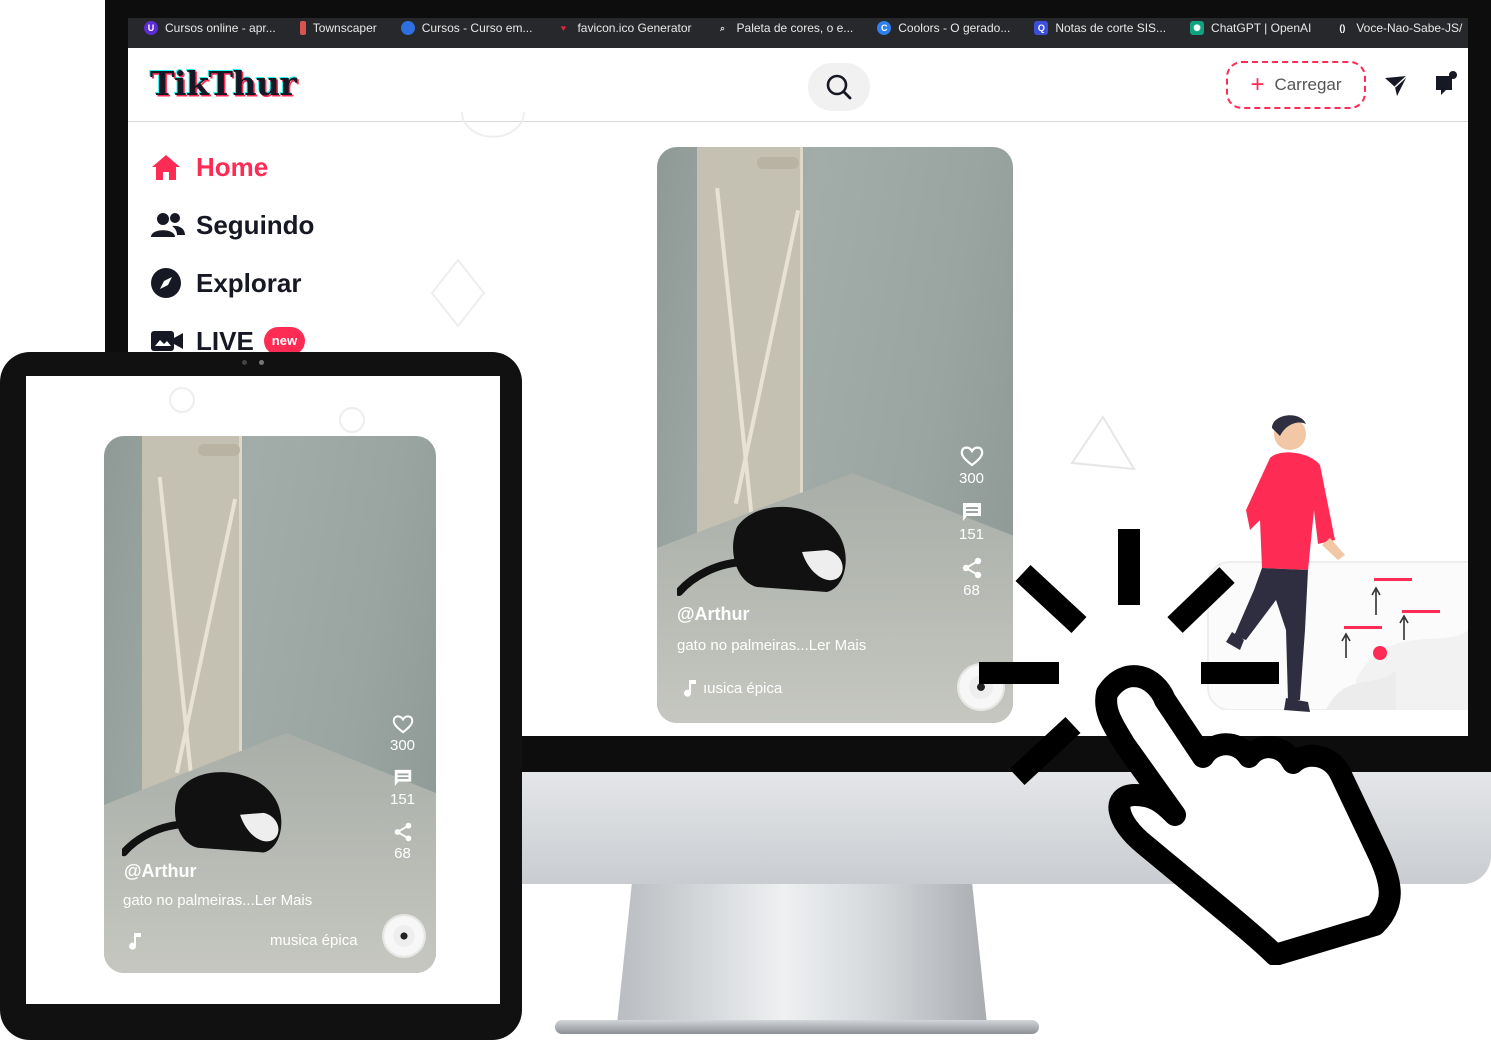 The image size is (1491, 1053). I want to click on share-action: 68, so click(403, 842).